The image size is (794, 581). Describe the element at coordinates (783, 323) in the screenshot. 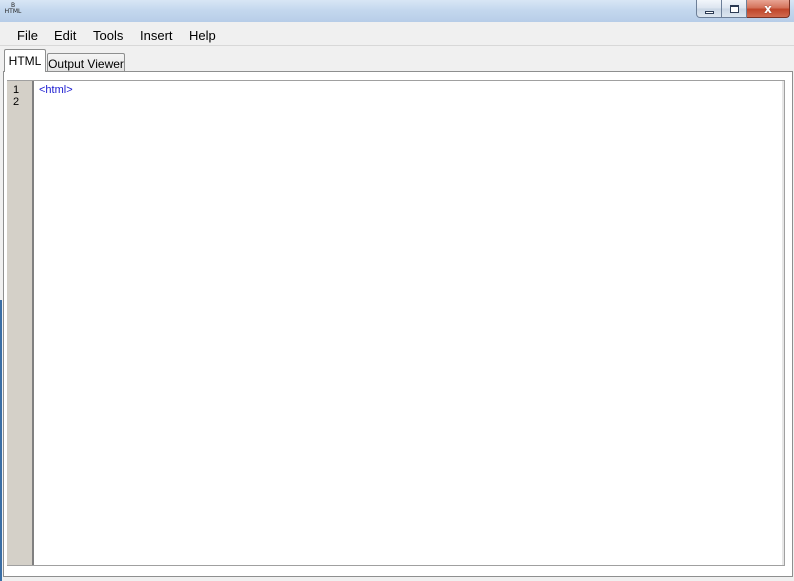

I see `editor-scrollbar` at that location.